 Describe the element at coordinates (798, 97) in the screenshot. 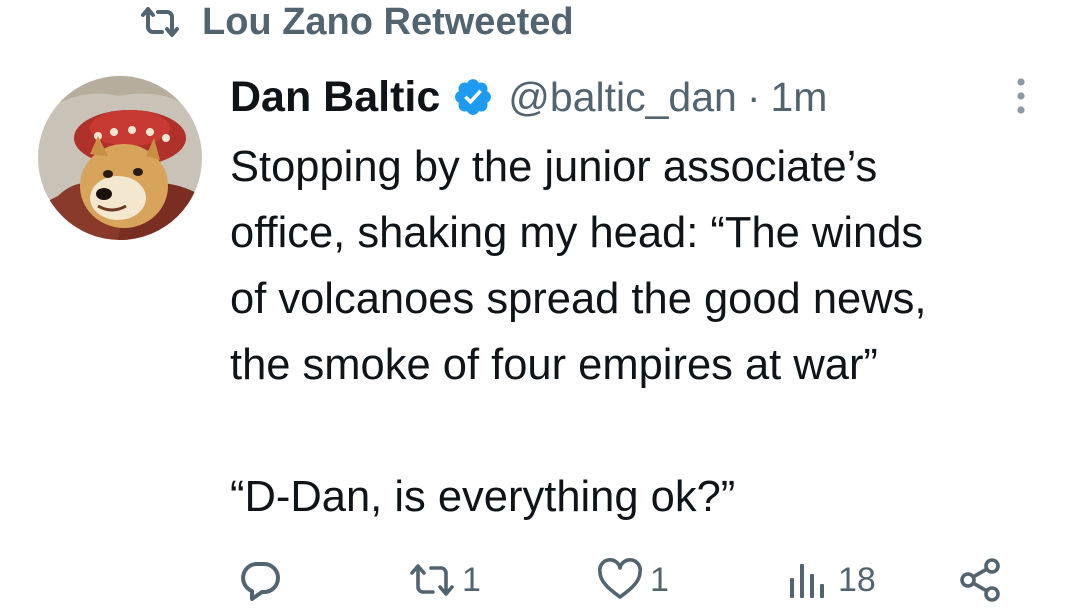

I see `tweet-timestamp: 1m` at that location.